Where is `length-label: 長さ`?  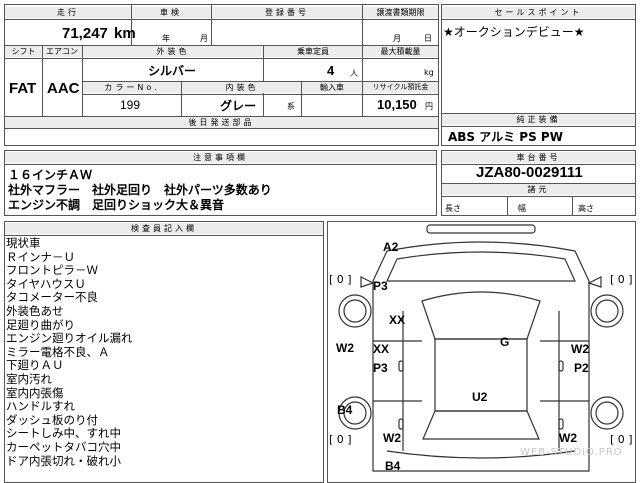
length-label: 長さ is located at coordinates (453, 208).